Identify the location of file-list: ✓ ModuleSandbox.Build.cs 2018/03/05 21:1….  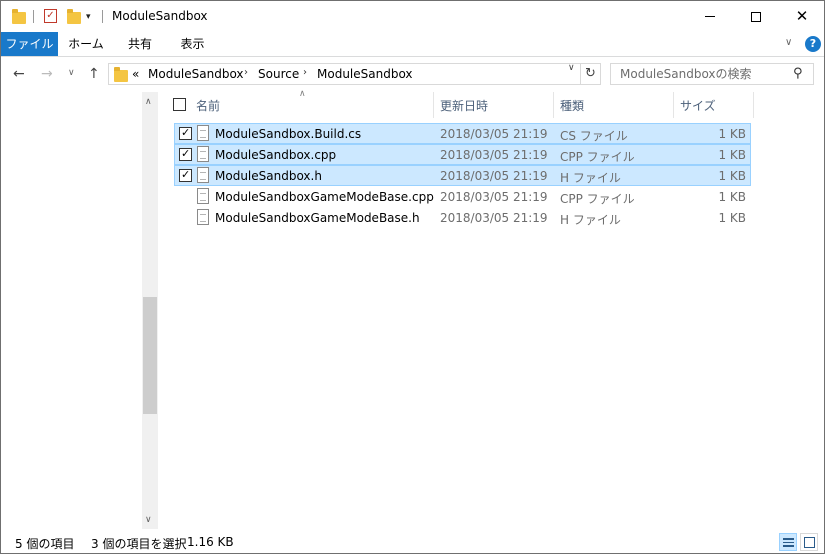
(462, 175).